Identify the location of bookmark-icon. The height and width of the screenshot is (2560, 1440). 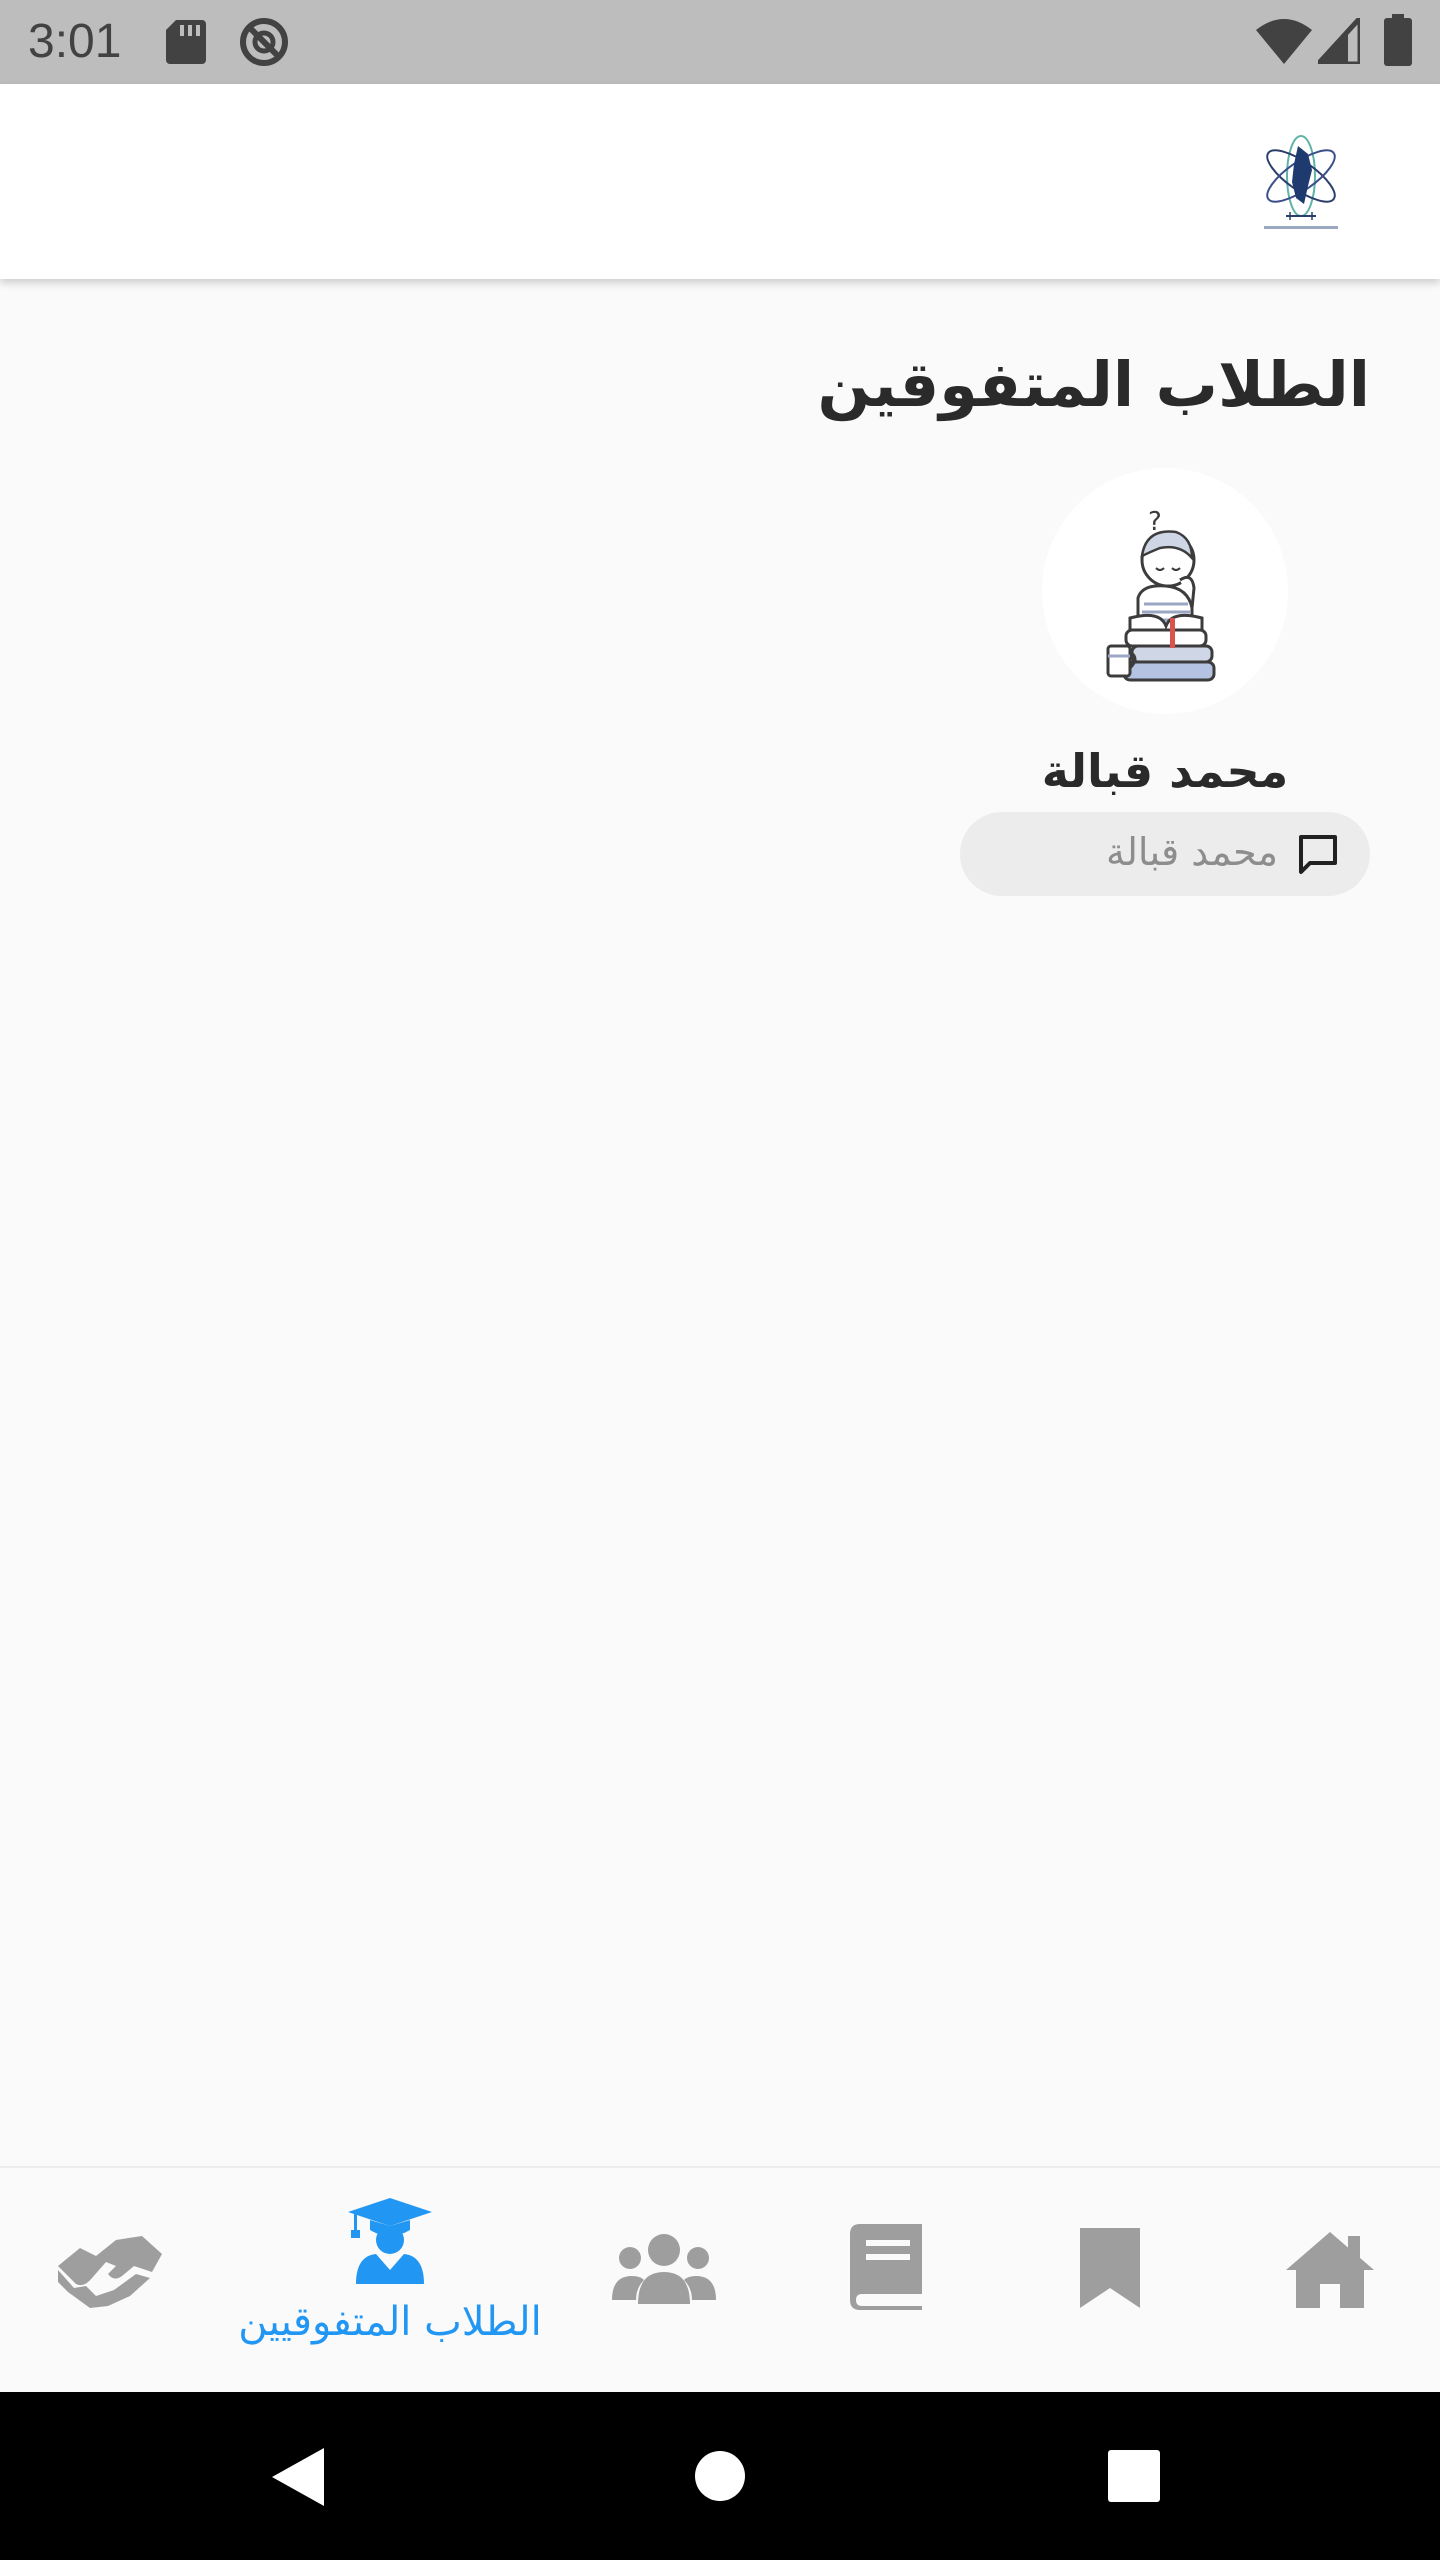
(1110, 2268).